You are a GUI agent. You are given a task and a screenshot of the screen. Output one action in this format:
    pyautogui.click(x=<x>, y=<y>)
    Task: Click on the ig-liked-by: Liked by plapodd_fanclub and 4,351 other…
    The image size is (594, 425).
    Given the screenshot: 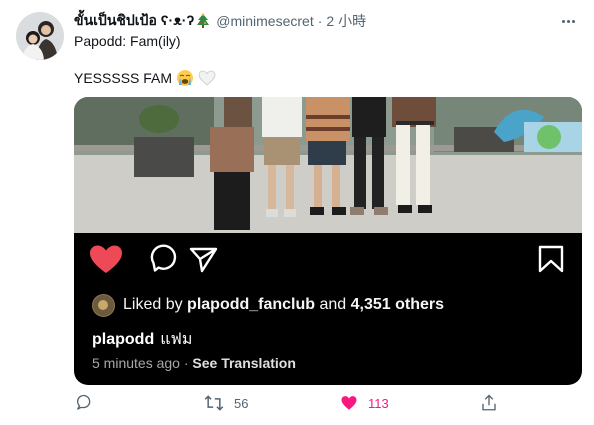 What is the action you would take?
    pyautogui.click(x=268, y=305)
    